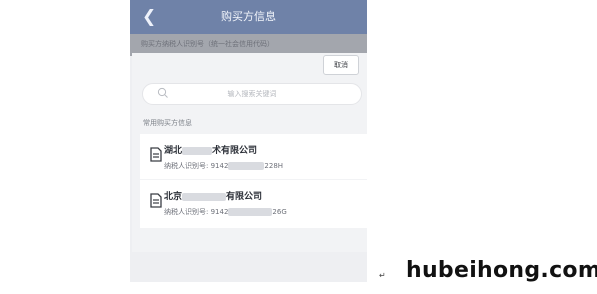 The image size is (597, 294). I want to click on buyer-name-prefix: 北京, so click(173, 197).